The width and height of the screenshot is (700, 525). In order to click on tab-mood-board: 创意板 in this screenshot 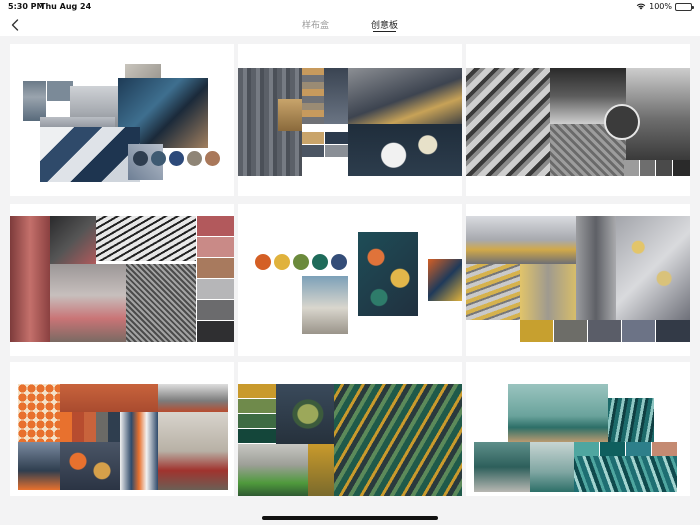, I will do `click(384, 25)`.